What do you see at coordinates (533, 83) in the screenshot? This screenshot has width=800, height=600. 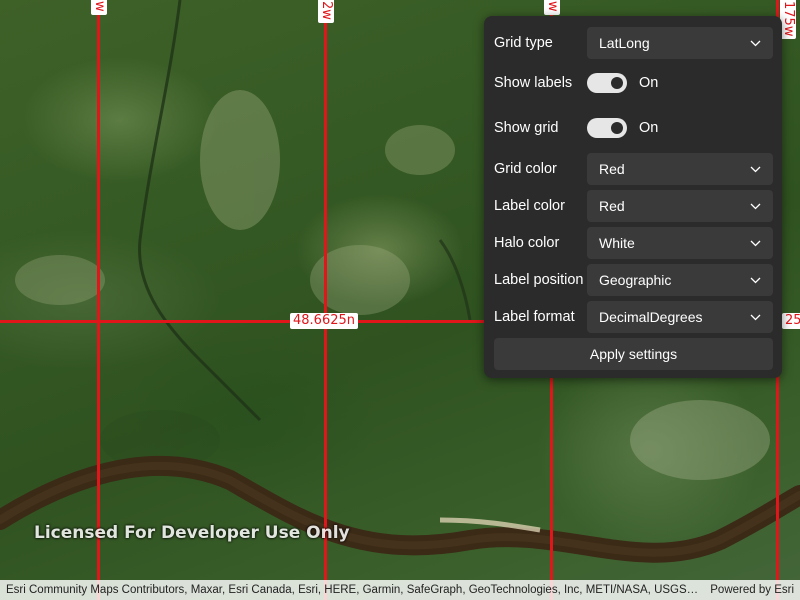 I see `show-labels-label: Show labels` at bounding box center [533, 83].